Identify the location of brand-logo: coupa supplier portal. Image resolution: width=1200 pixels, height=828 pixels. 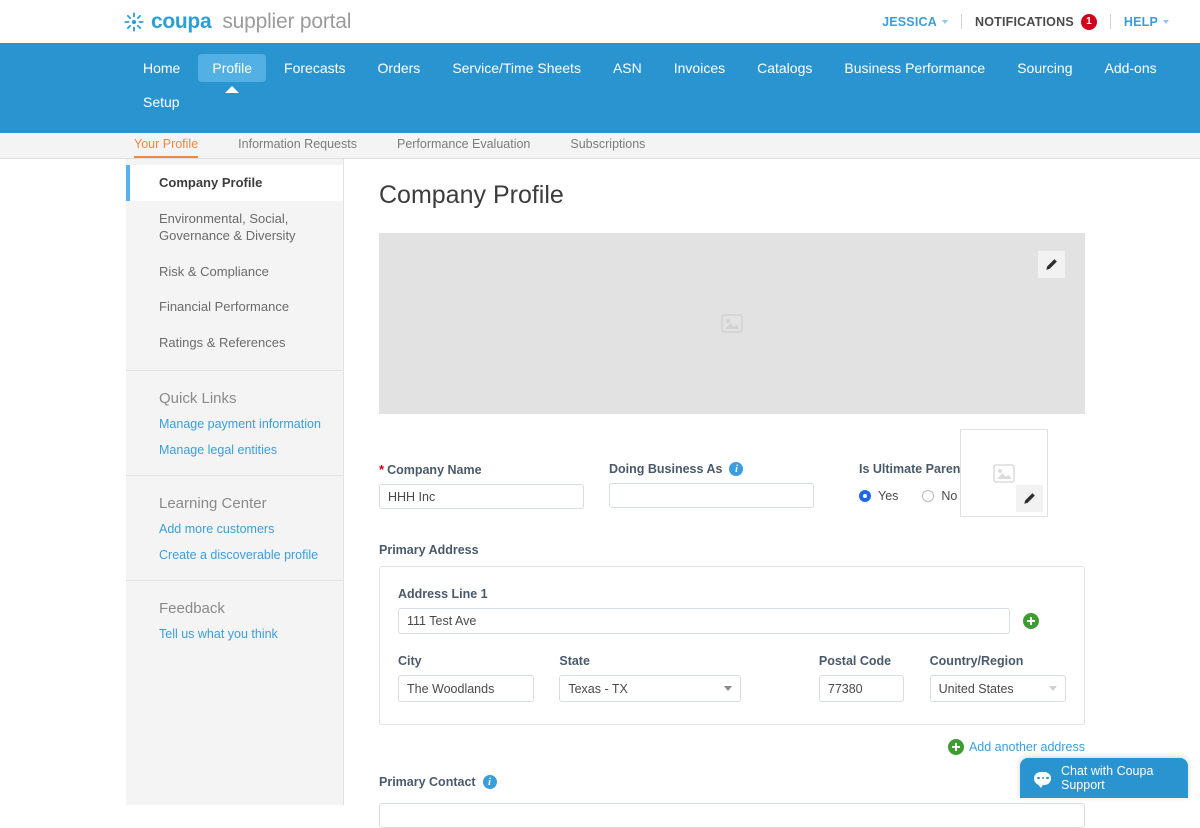
(237, 22).